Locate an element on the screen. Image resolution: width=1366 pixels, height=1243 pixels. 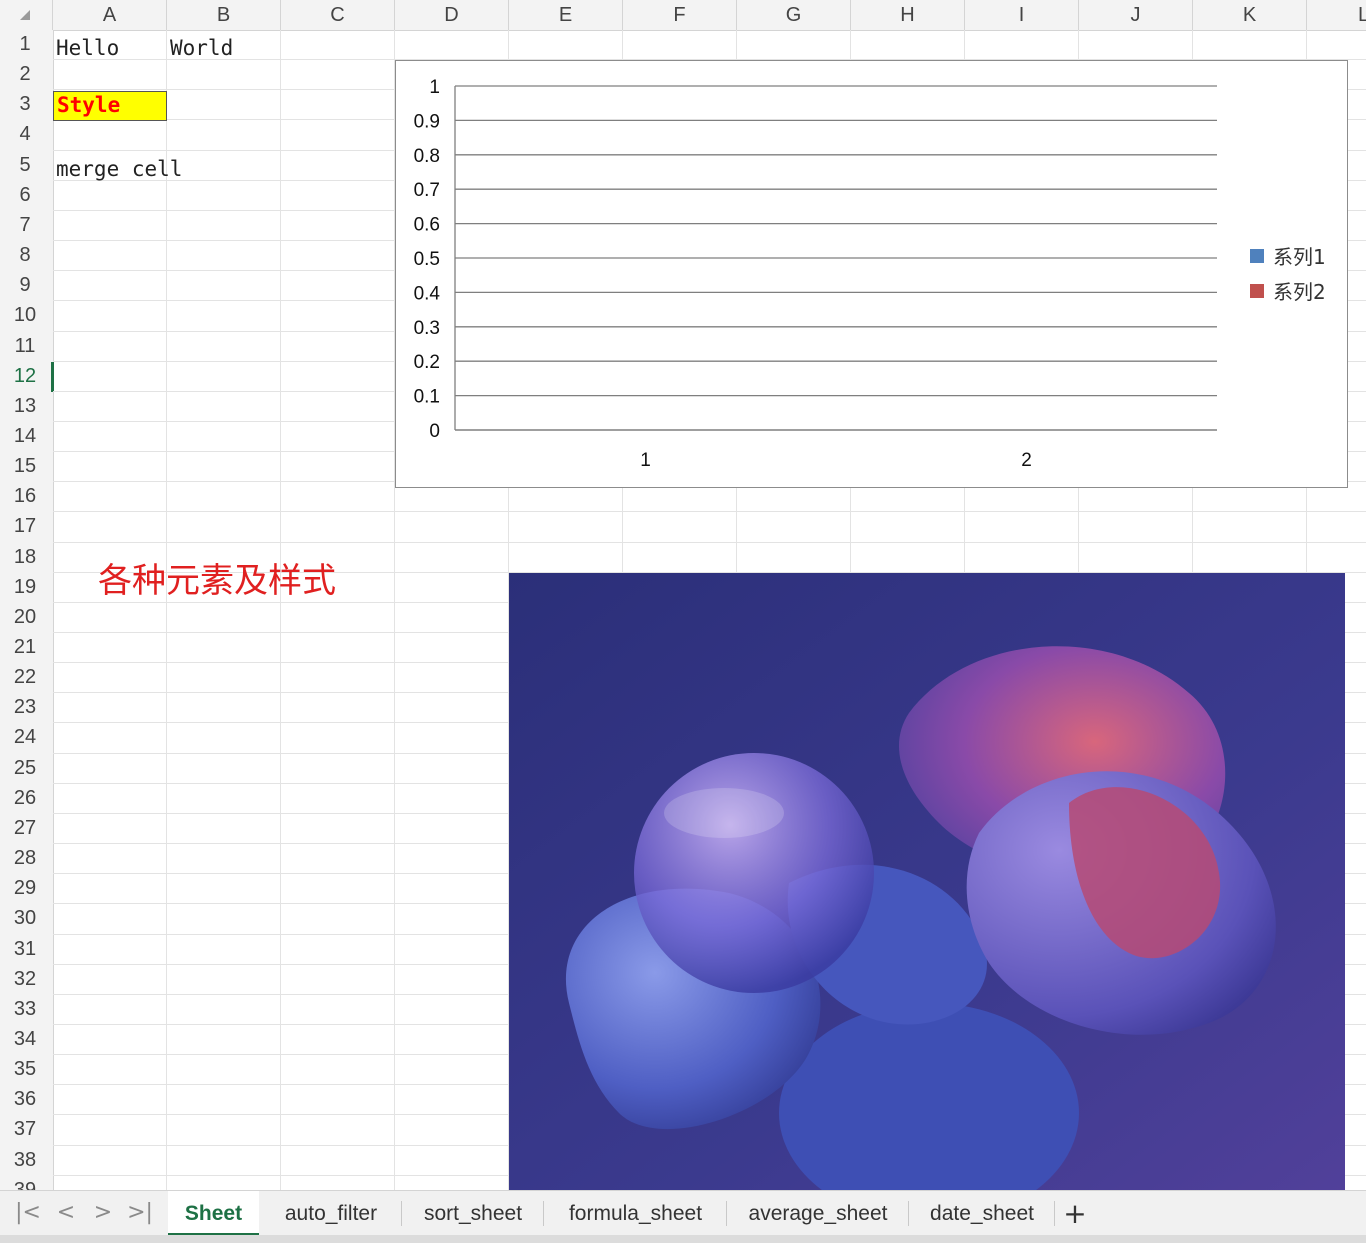
y-tick-label: 0.4 is located at coordinates (427, 293).